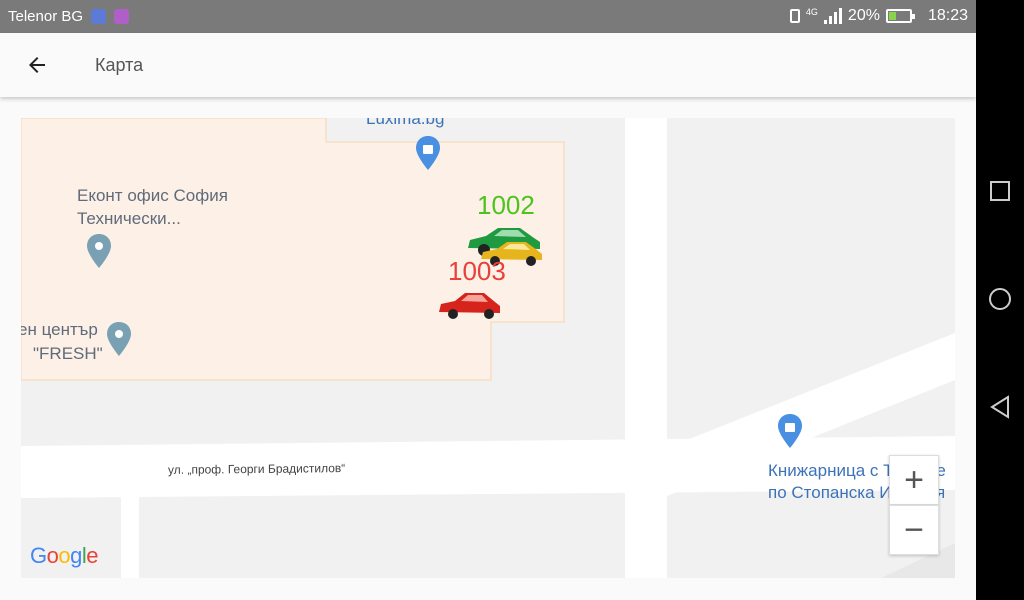  What do you see at coordinates (477, 271) in the screenshot?
I see `vehicle-label: 1003` at bounding box center [477, 271].